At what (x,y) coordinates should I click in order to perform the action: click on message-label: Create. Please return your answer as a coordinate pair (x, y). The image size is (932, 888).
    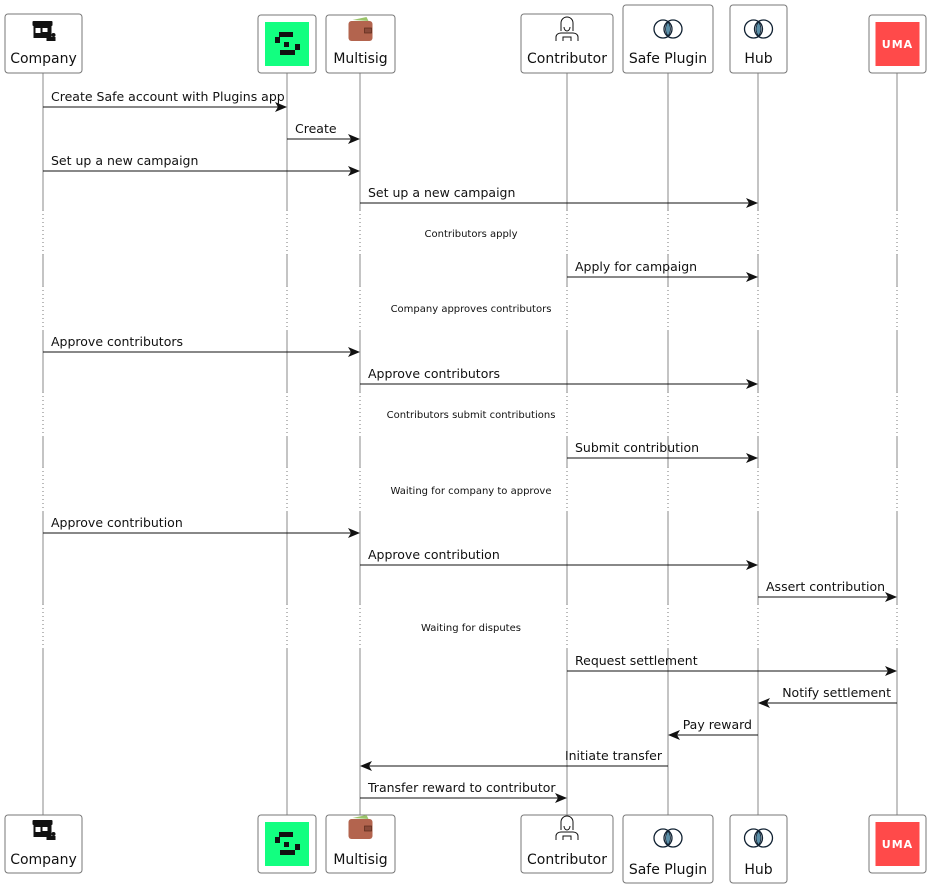
    Looking at the image, I should click on (316, 128).